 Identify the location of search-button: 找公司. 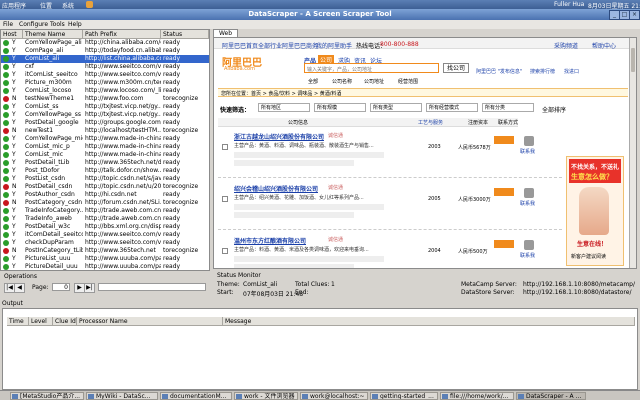
(456, 68).